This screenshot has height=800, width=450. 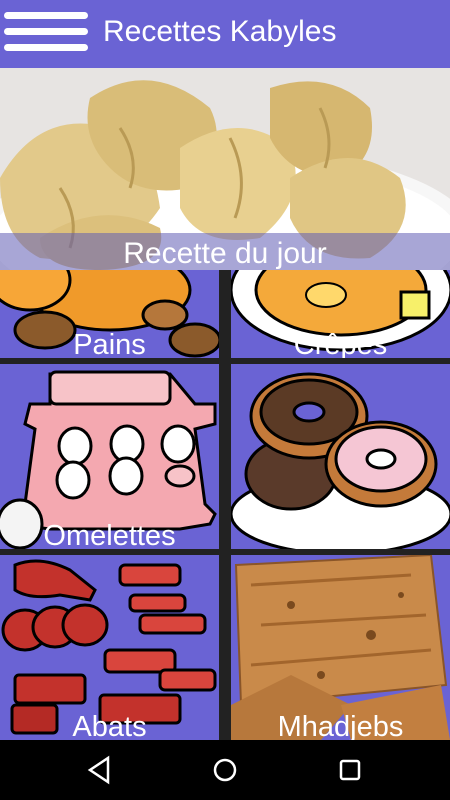 I want to click on app-bar: Recettes Kabyles, so click(x=225, y=34).